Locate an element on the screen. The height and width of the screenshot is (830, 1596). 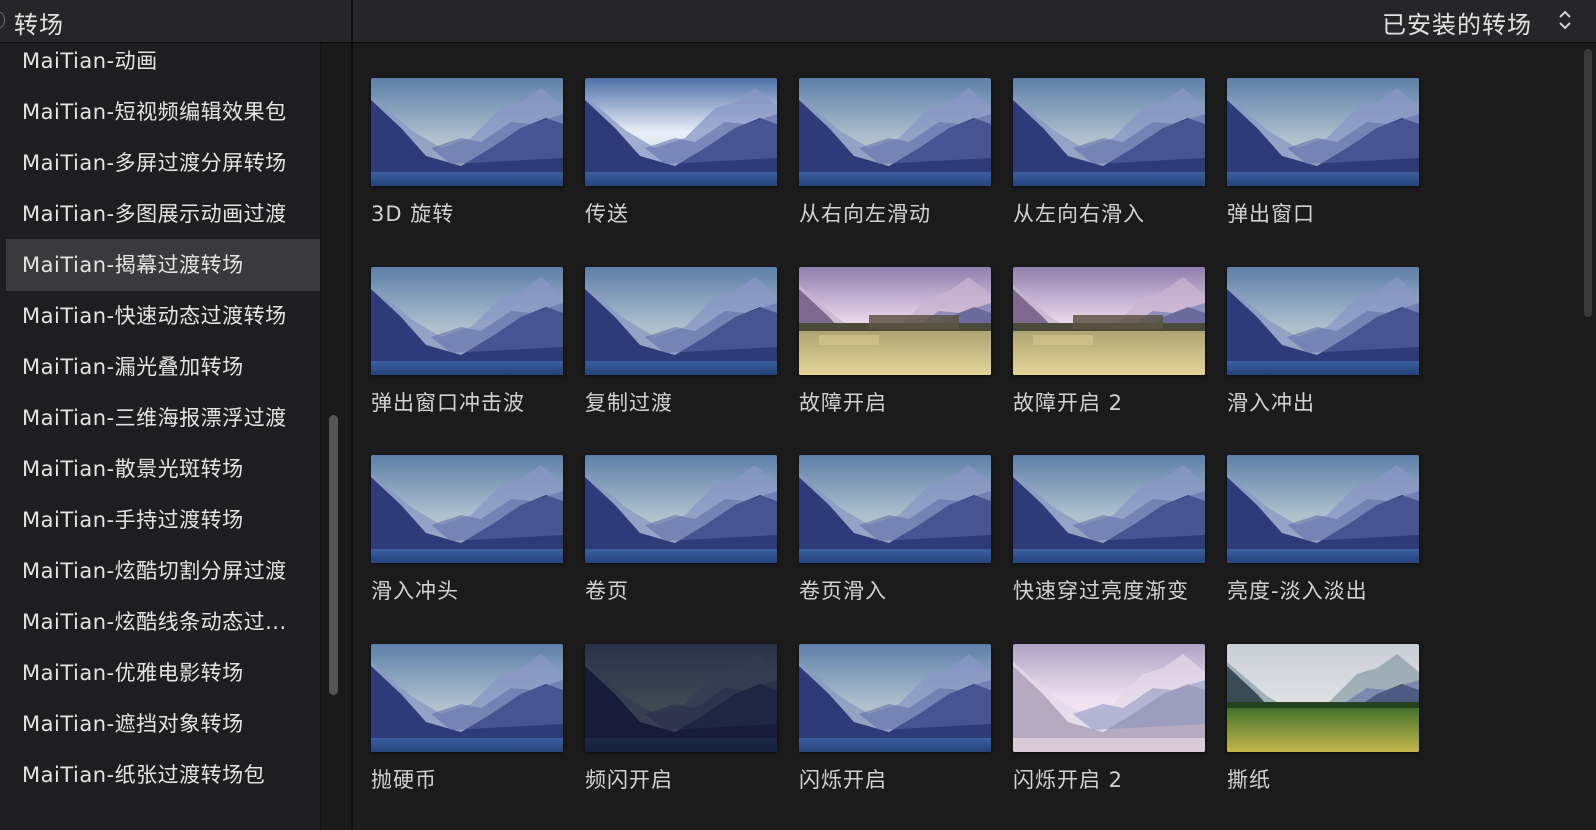
transition-tile: 闪烁开启 2 is located at coordinates (1109, 719).